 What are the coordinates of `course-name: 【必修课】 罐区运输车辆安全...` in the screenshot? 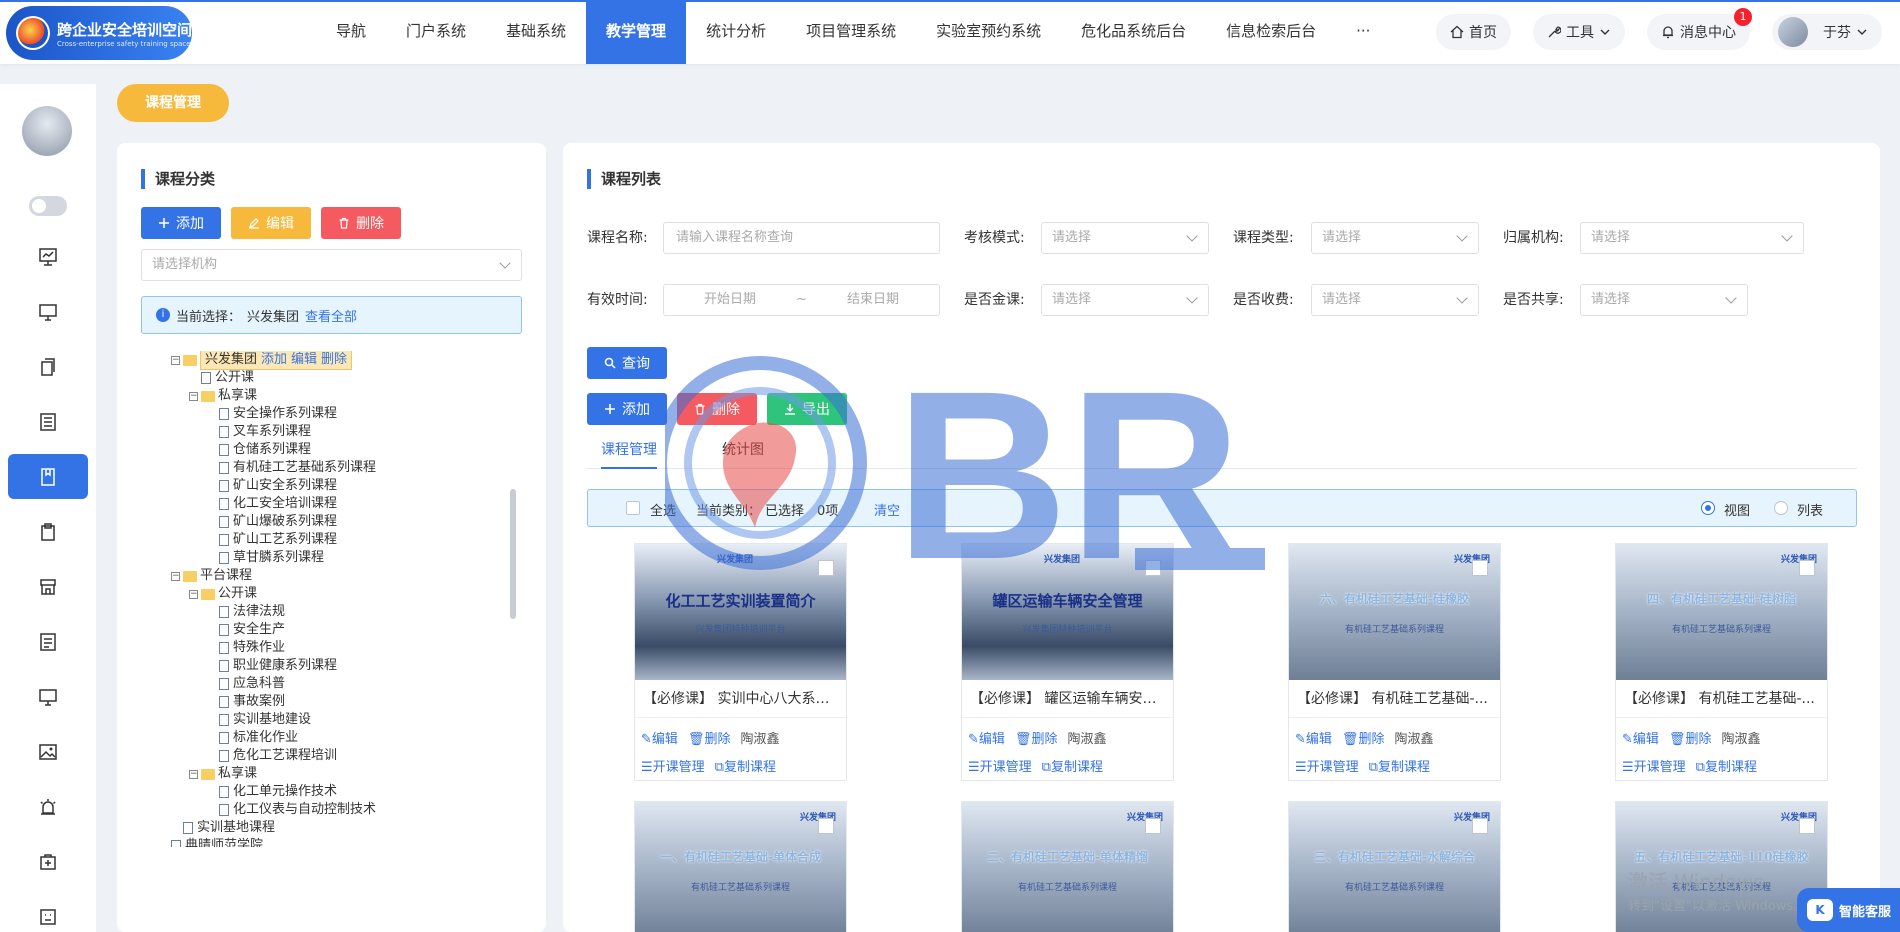 It's located at (1068, 698).